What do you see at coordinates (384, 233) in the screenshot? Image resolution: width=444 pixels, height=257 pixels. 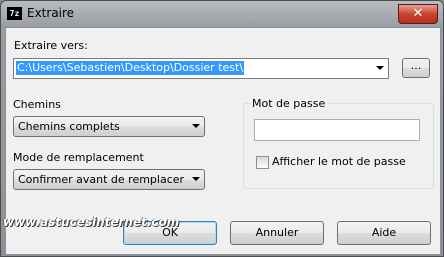 I see `help-button: Aide` at bounding box center [384, 233].